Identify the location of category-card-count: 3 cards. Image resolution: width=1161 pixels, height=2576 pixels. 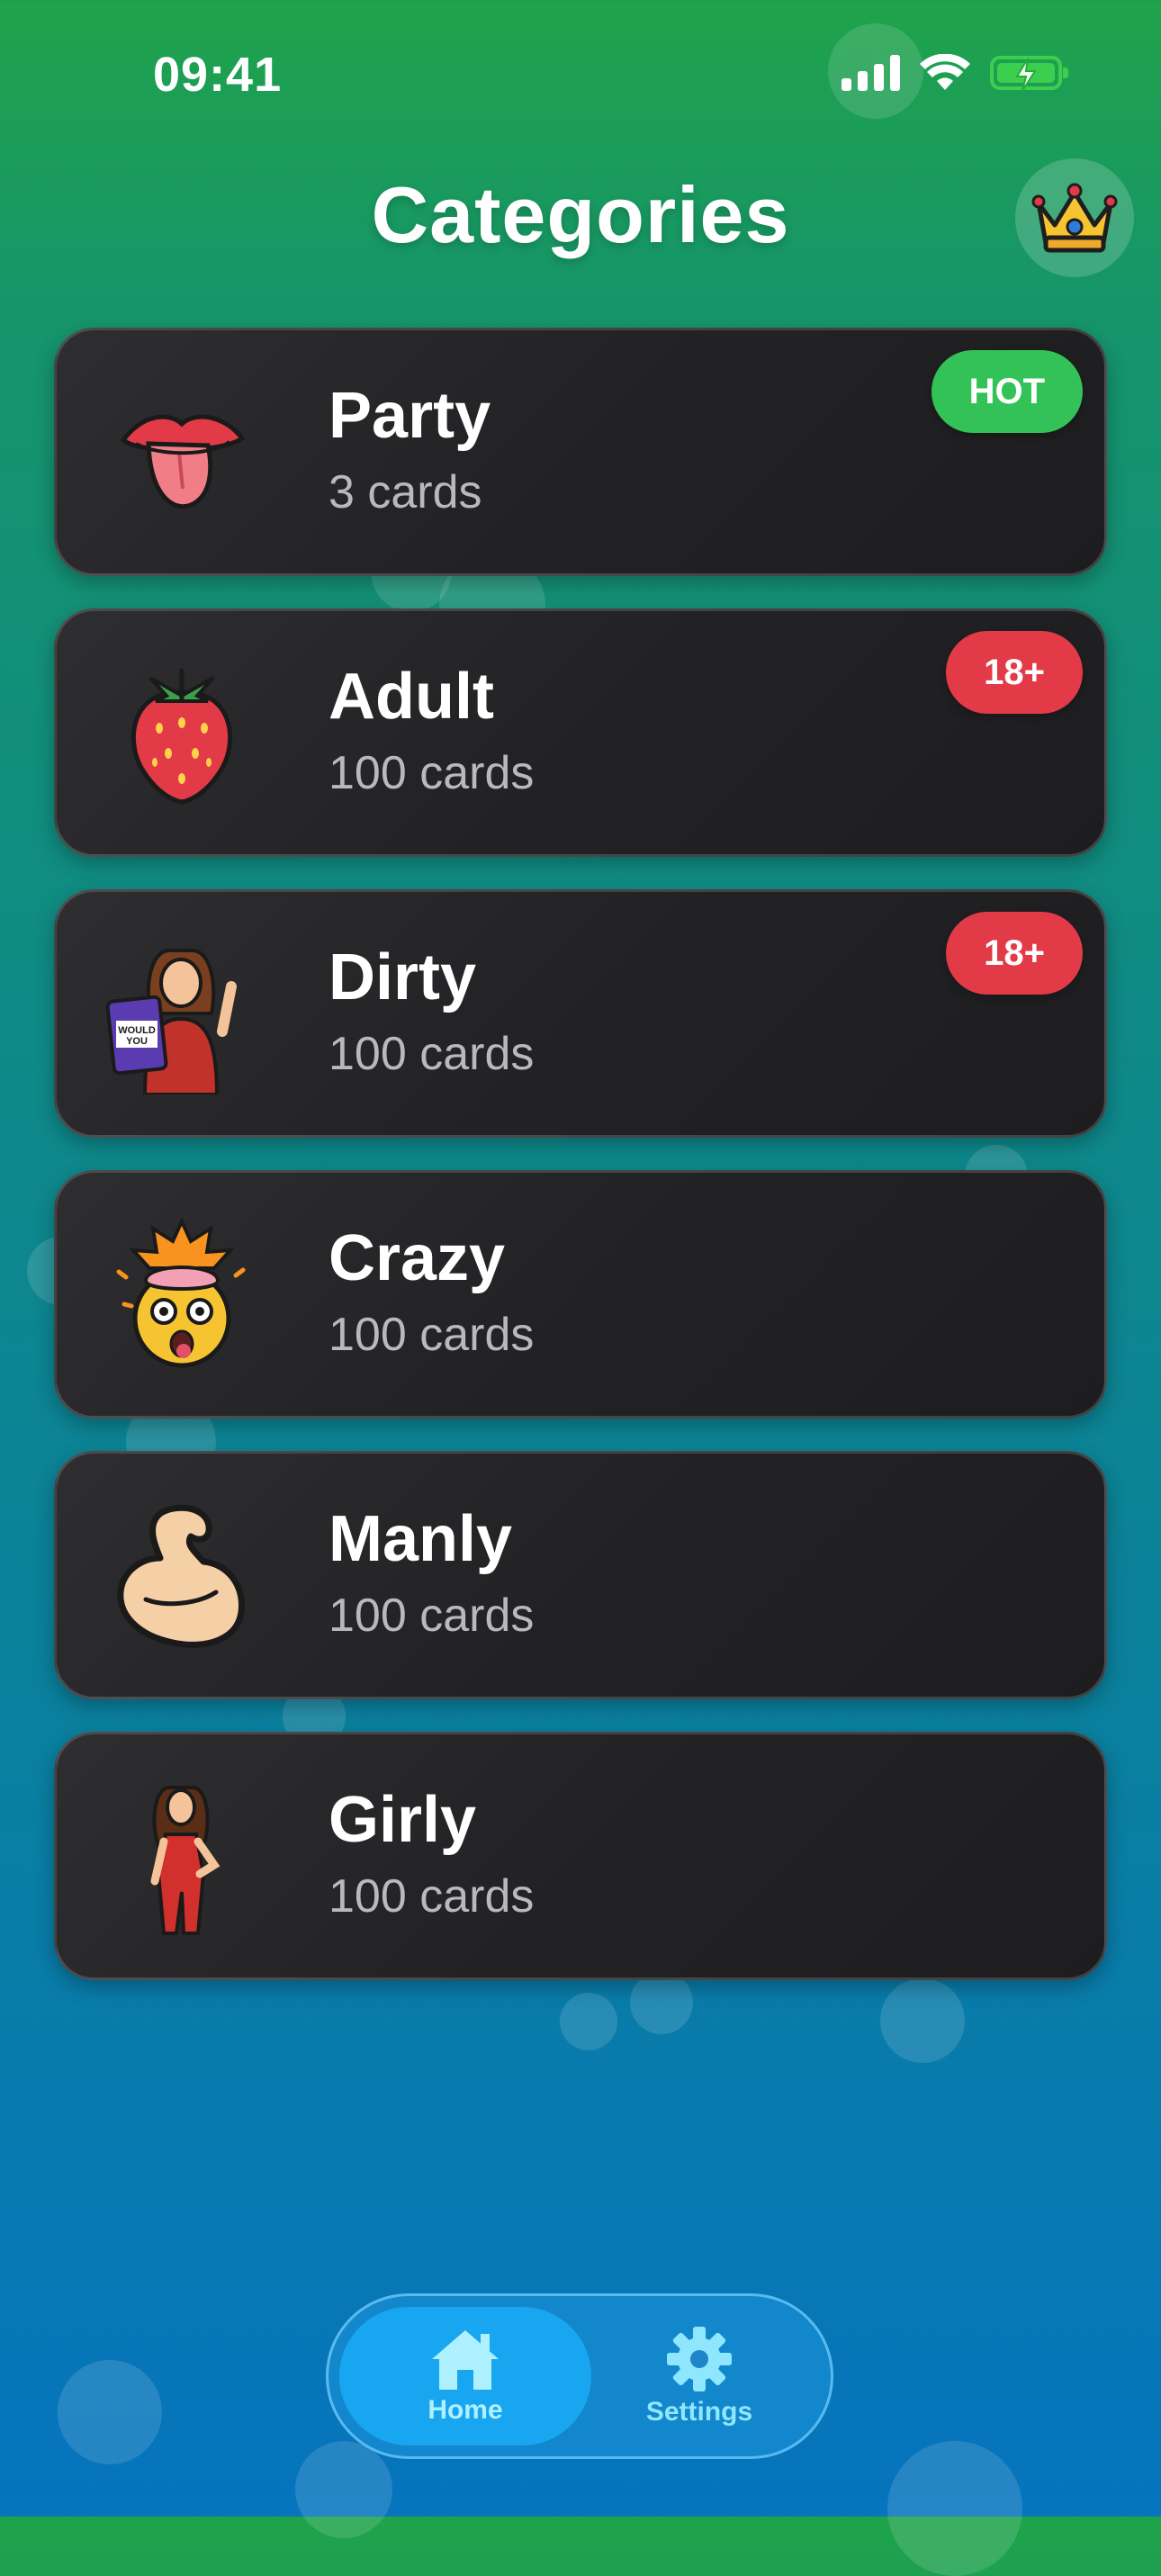
(405, 492).